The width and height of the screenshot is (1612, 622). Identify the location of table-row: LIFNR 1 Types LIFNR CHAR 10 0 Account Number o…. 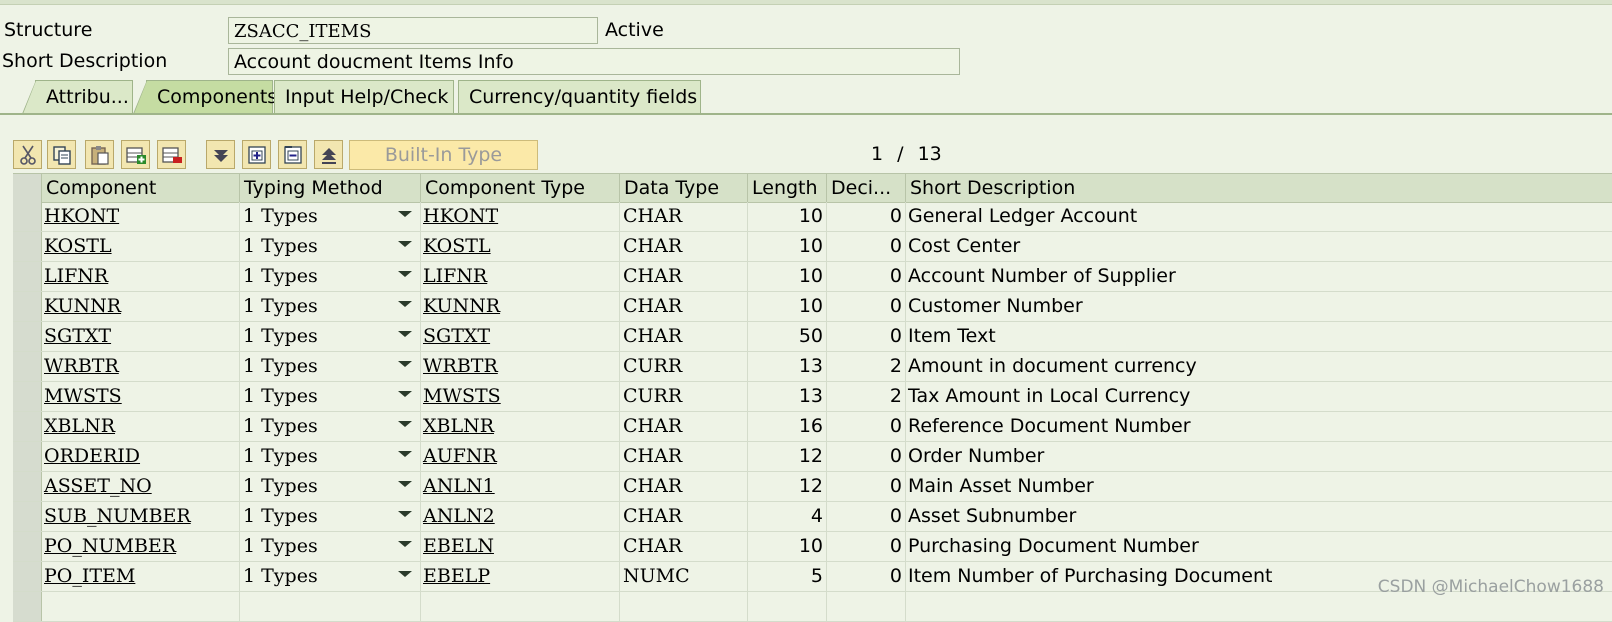
(812, 277).